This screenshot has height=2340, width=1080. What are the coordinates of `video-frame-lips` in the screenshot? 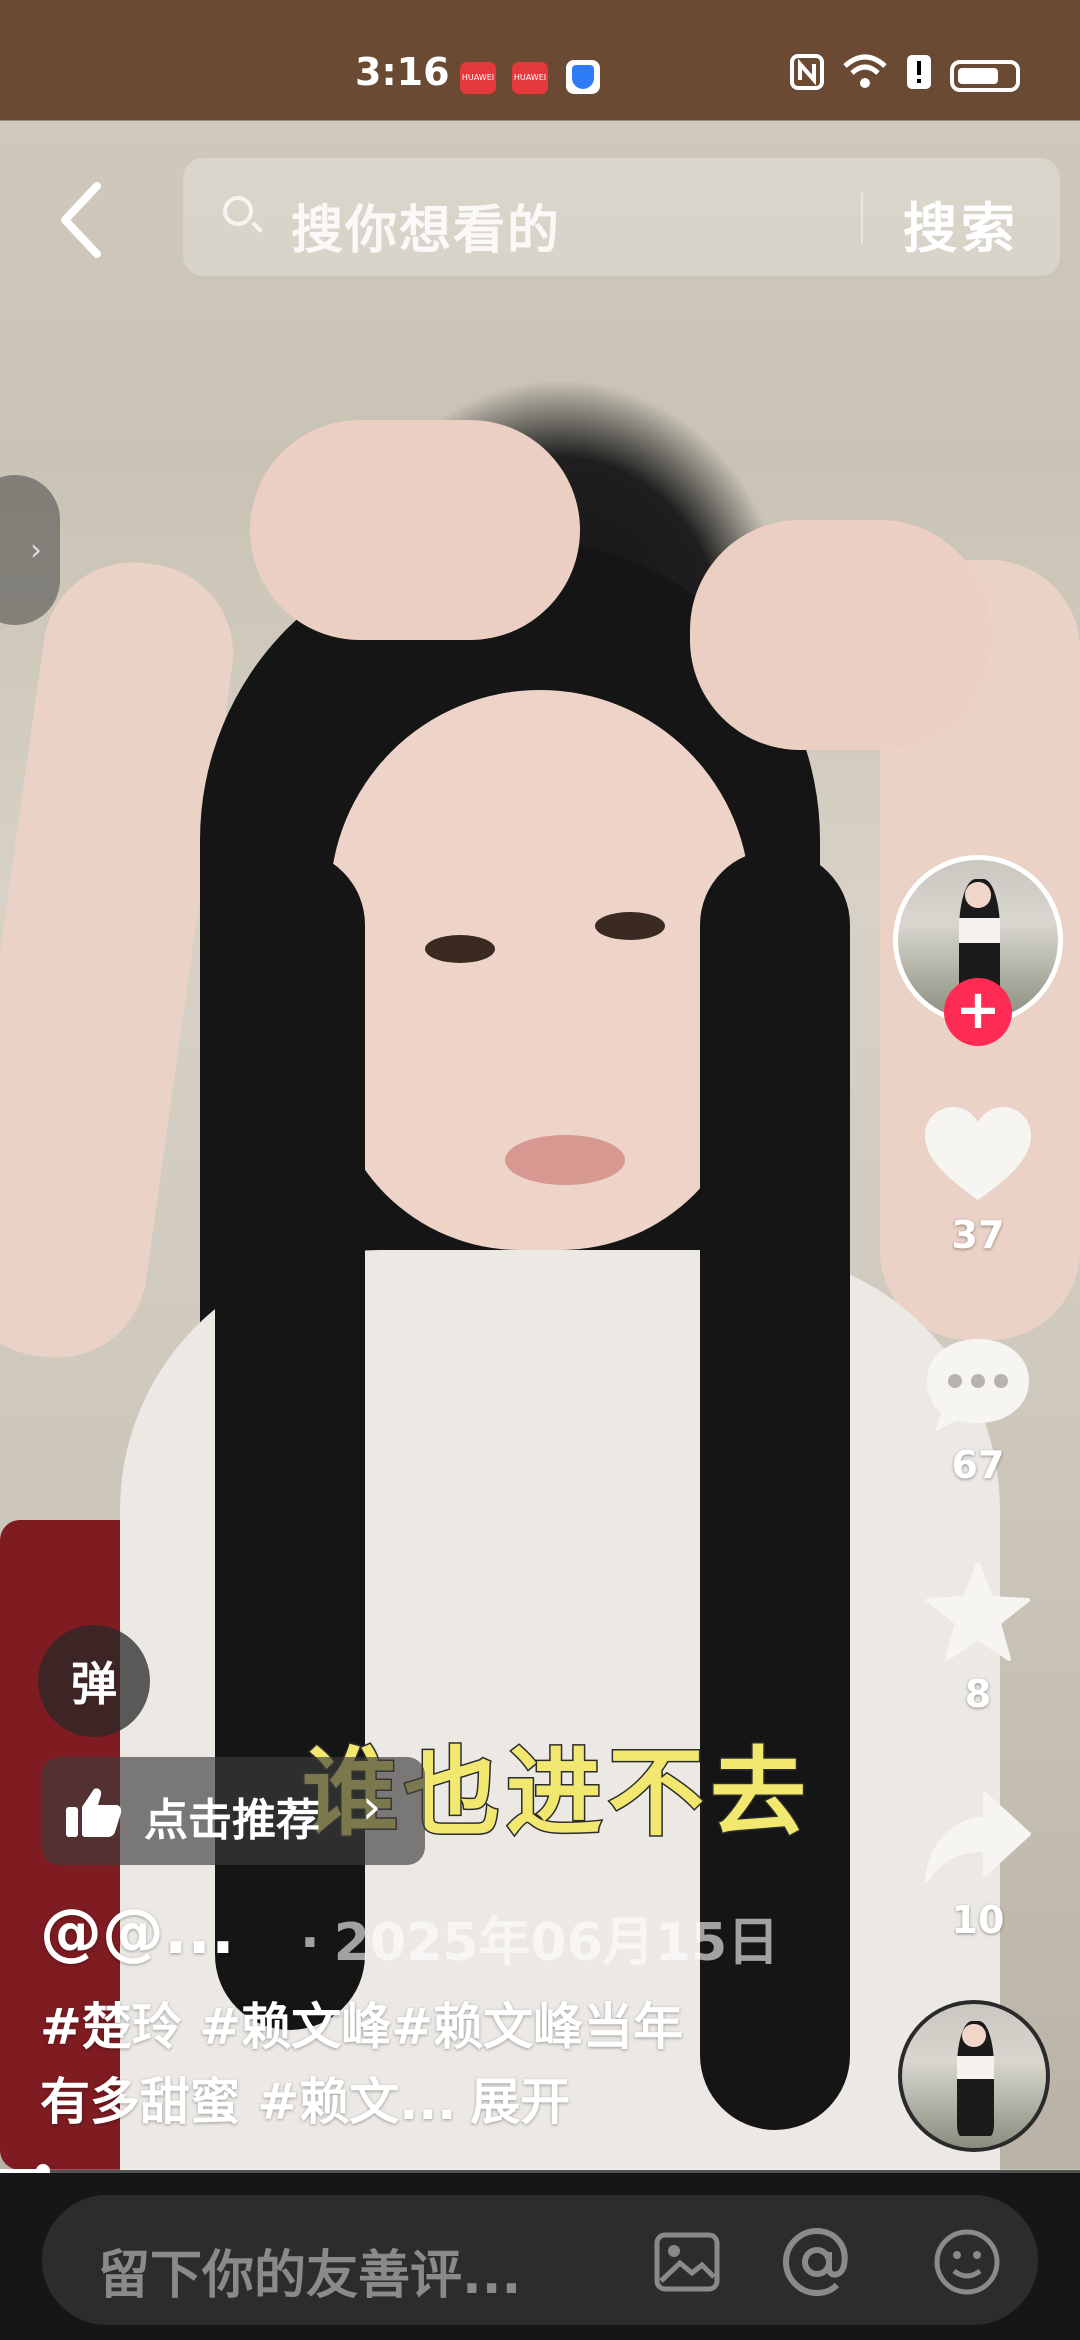 It's located at (565, 1160).